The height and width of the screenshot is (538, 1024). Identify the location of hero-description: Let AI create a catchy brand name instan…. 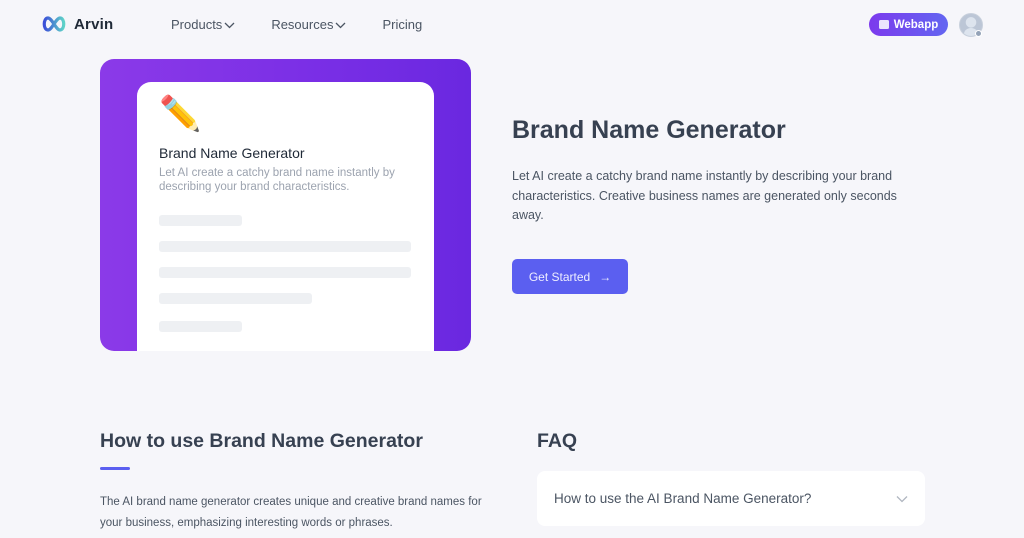
(704, 195).